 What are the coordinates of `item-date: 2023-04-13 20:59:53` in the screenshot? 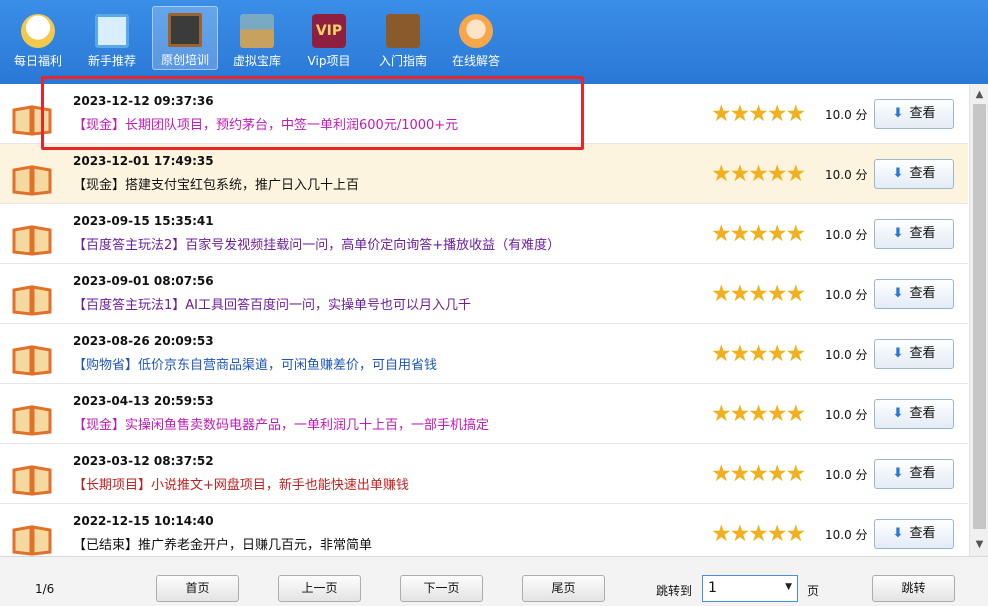 It's located at (143, 401).